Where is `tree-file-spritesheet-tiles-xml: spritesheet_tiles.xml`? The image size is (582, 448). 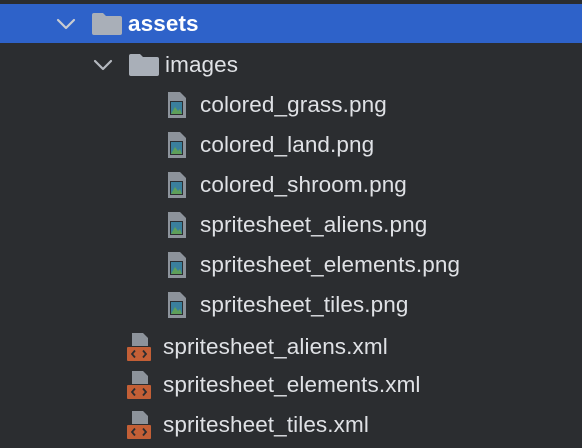 tree-file-spritesheet-tiles-xml: spritesheet_tiles.xml is located at coordinates (291, 425).